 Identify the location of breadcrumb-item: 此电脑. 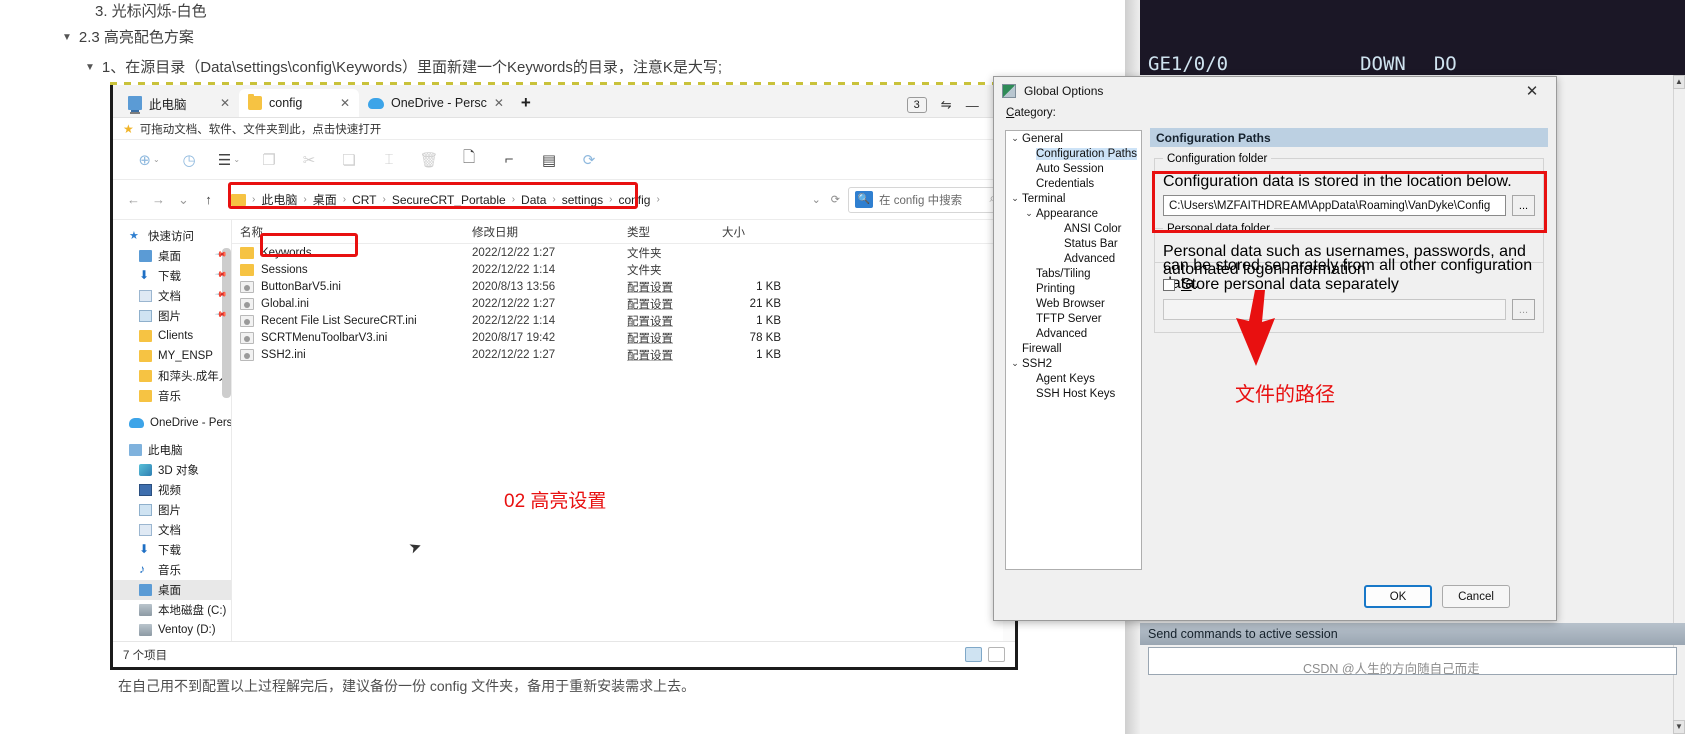
(279, 199).